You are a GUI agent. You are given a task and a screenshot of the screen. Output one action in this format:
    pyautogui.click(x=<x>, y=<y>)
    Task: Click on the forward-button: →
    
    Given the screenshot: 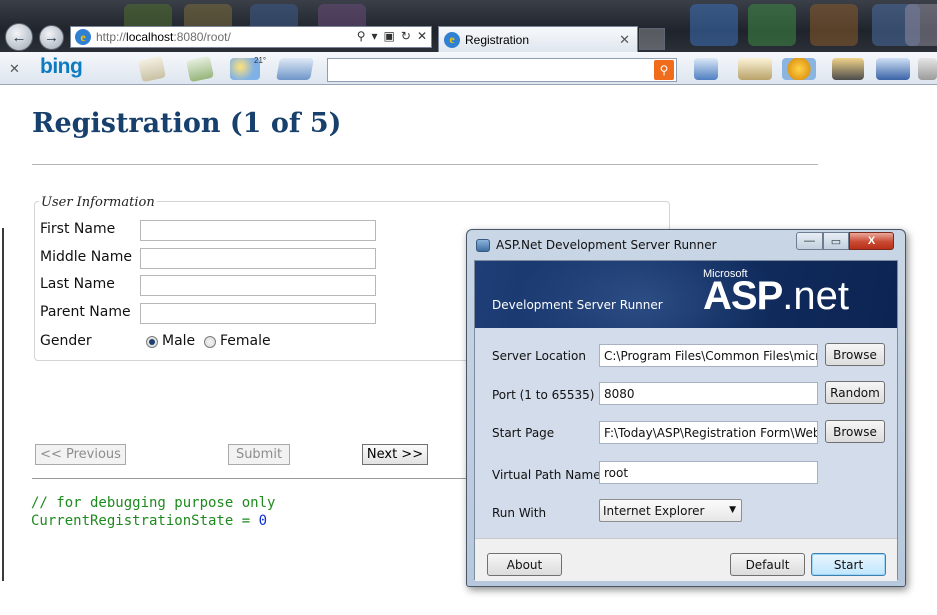 What is the action you would take?
    pyautogui.click(x=51, y=37)
    